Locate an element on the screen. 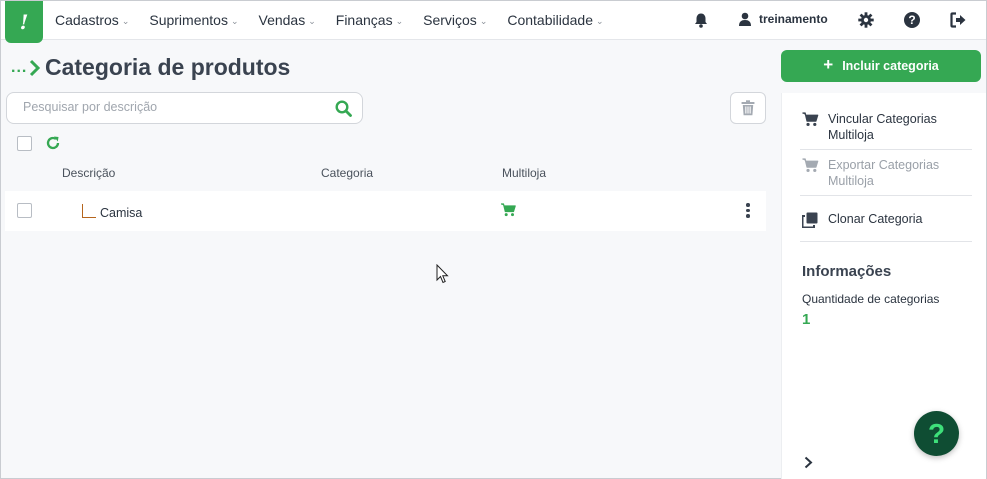 The image size is (987, 479). row-description: Camisa is located at coordinates (121, 213).